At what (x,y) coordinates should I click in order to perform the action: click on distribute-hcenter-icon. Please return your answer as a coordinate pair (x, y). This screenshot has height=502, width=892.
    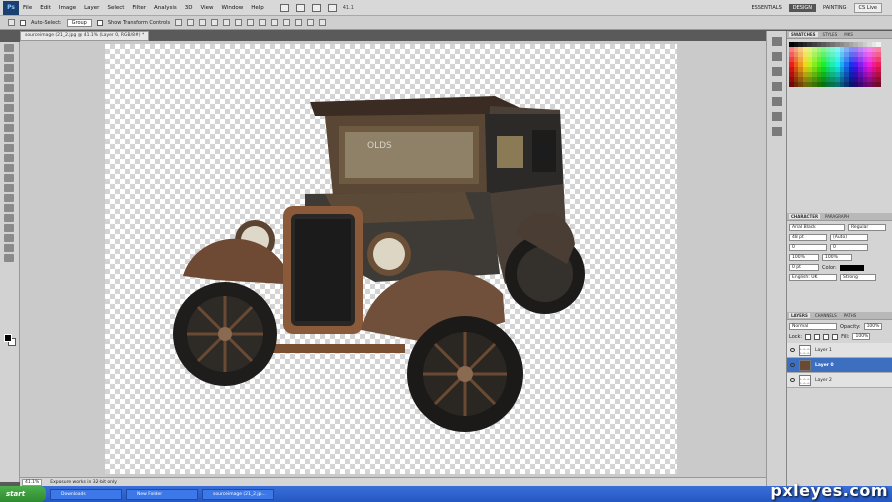
    Looking at the image, I should click on (299, 22).